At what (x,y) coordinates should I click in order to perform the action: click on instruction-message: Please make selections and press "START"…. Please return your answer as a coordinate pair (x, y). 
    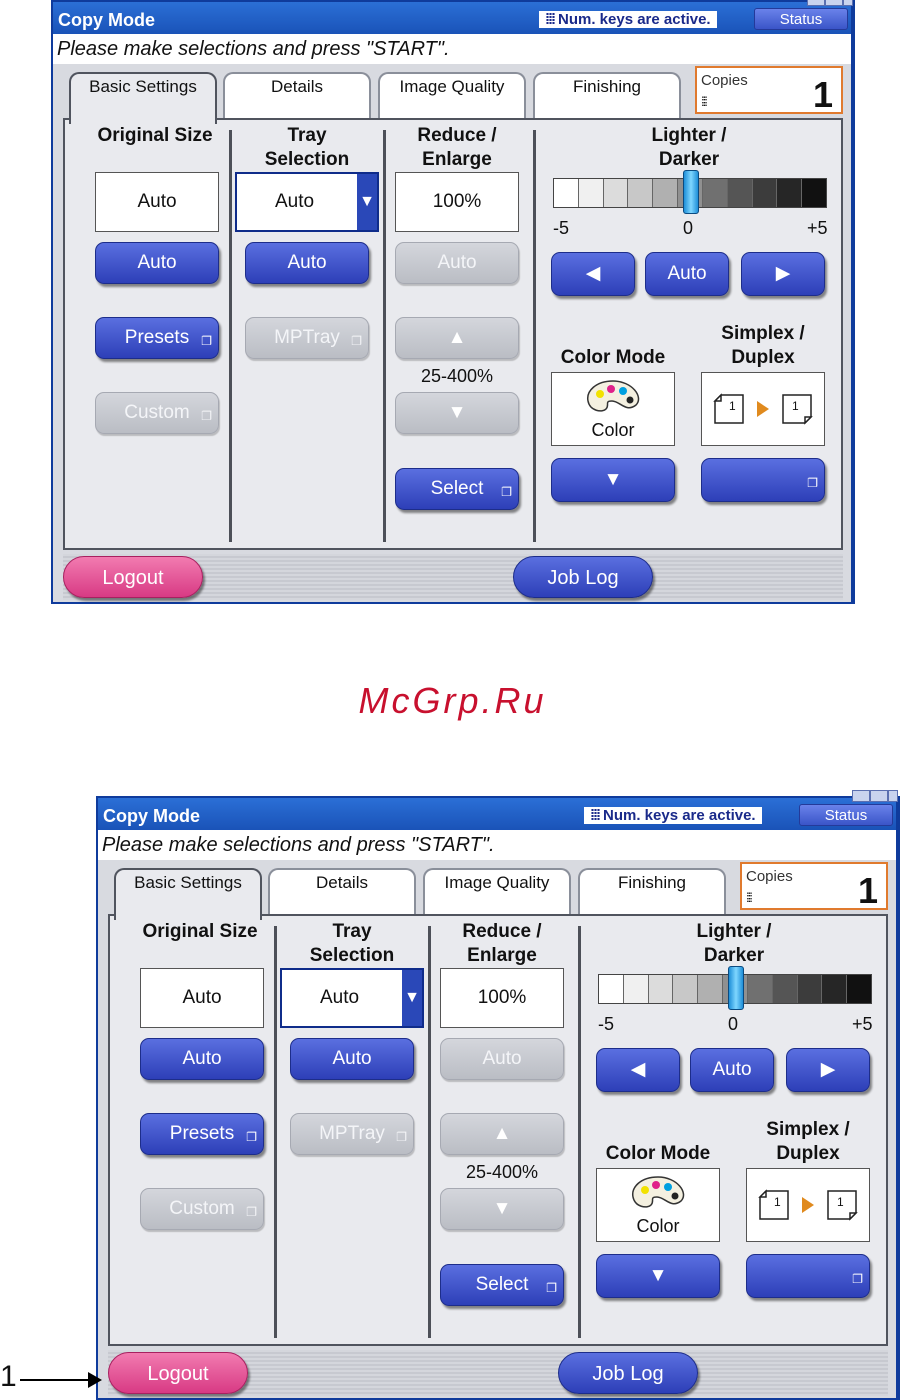
    Looking at the image, I should click on (497, 845).